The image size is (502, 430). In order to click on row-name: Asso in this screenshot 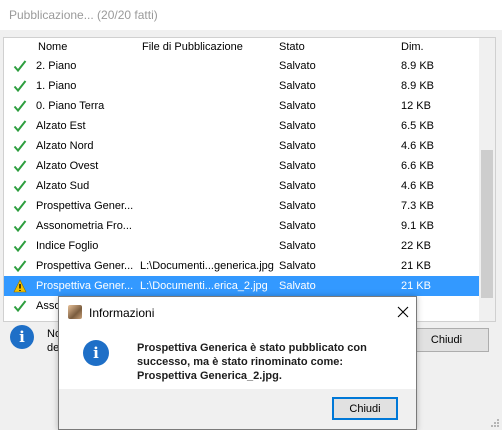, I will do `click(48, 306)`.